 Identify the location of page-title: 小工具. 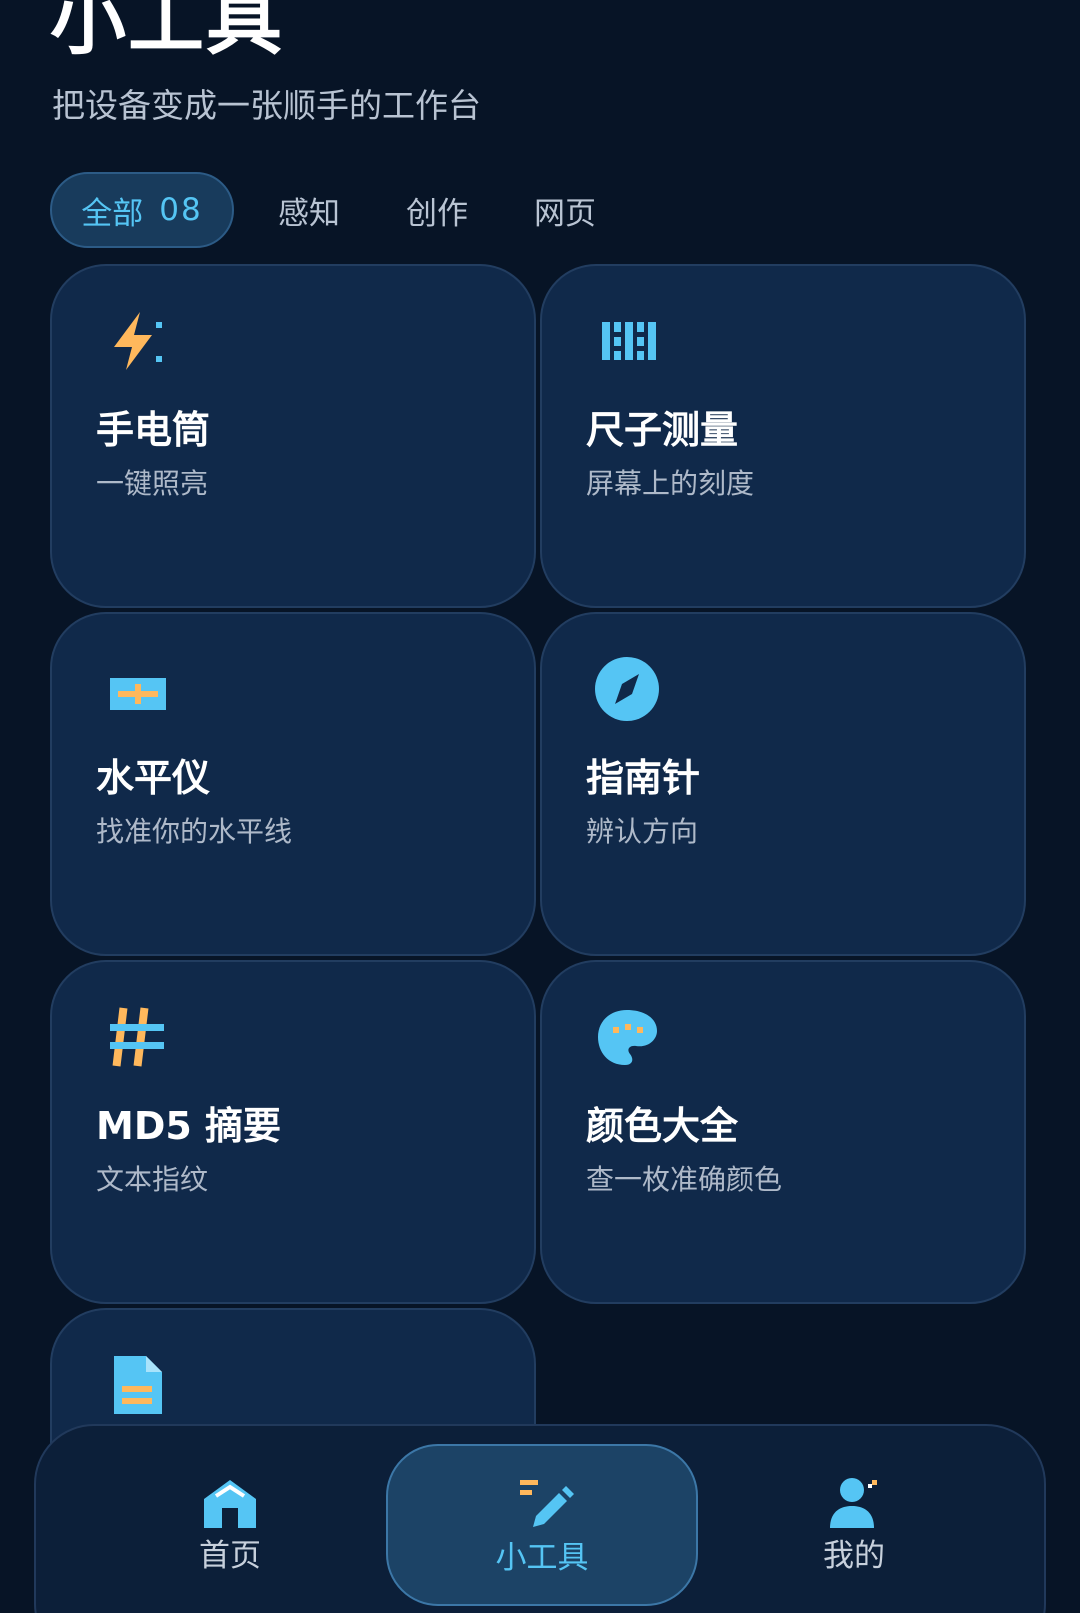
(167, 32).